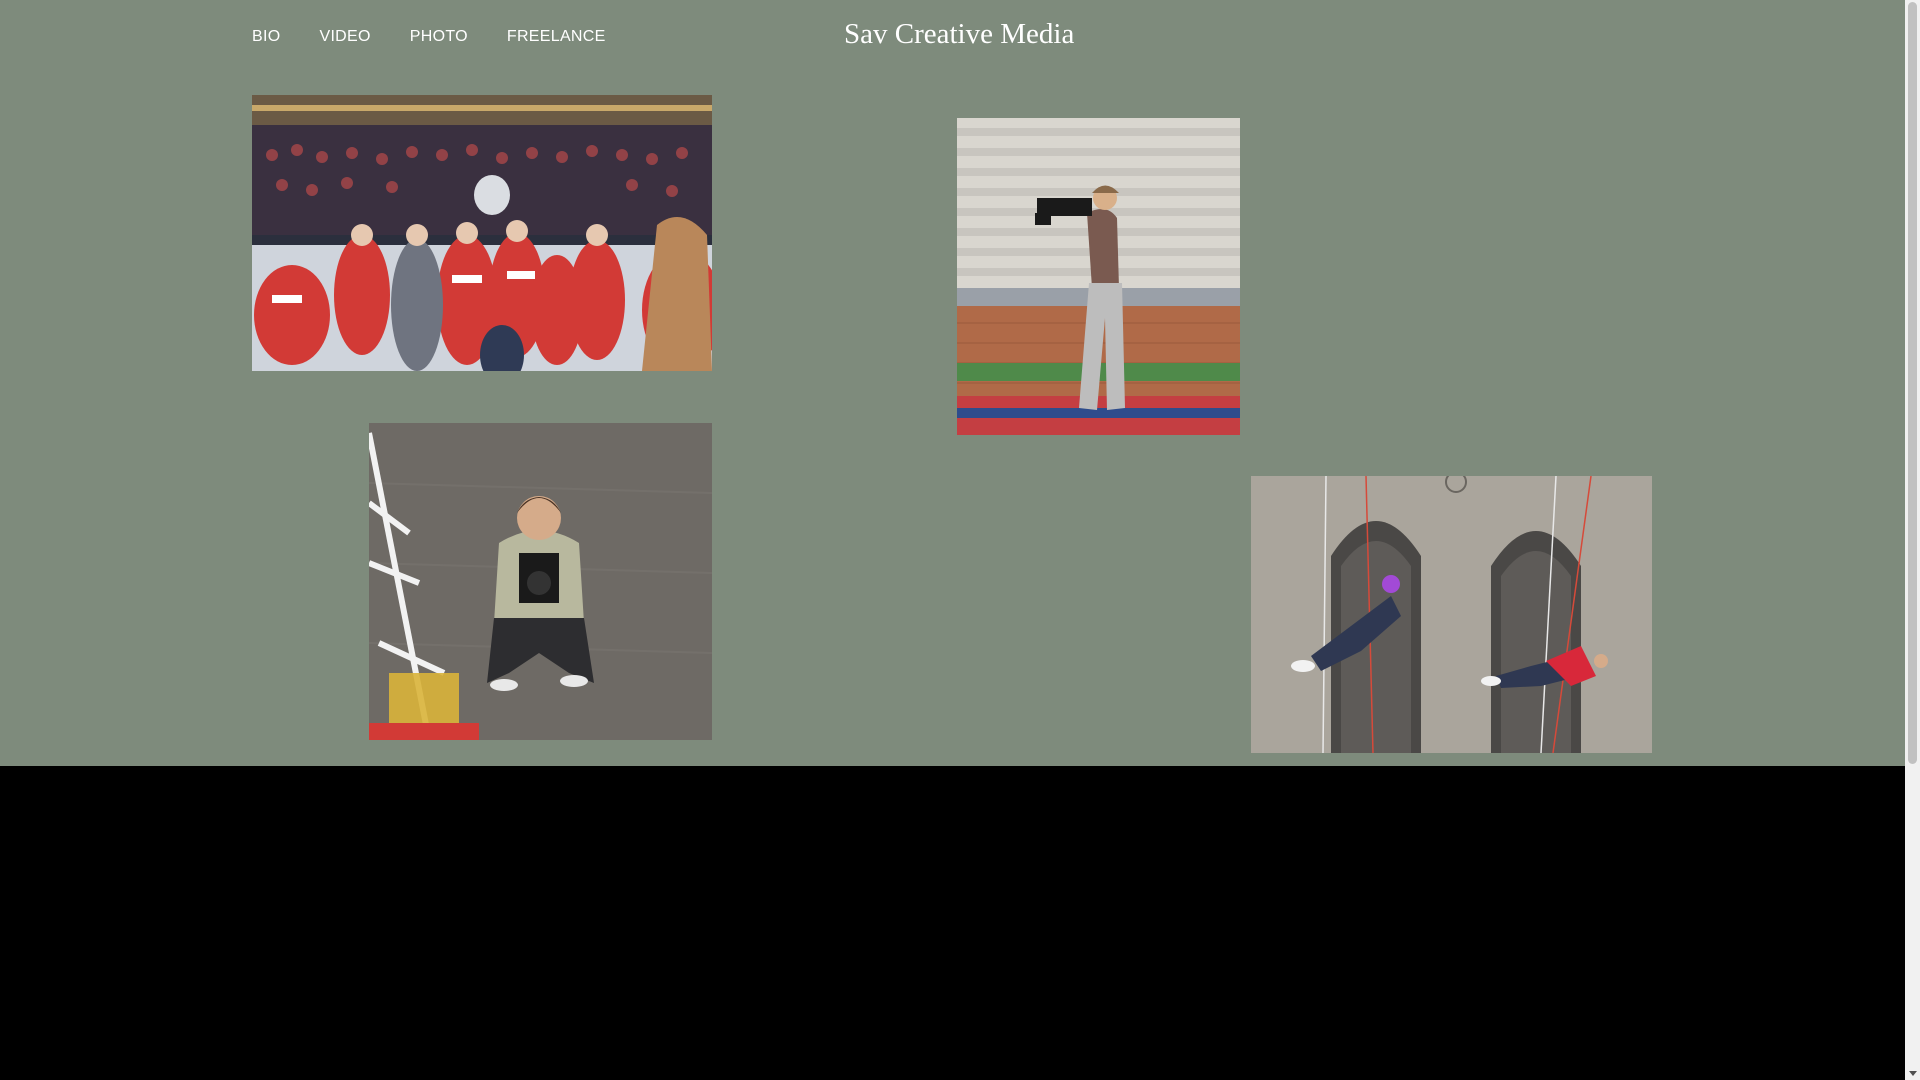  Describe the element at coordinates (344, 37) in the screenshot. I see `nav-video: VIDEO` at that location.